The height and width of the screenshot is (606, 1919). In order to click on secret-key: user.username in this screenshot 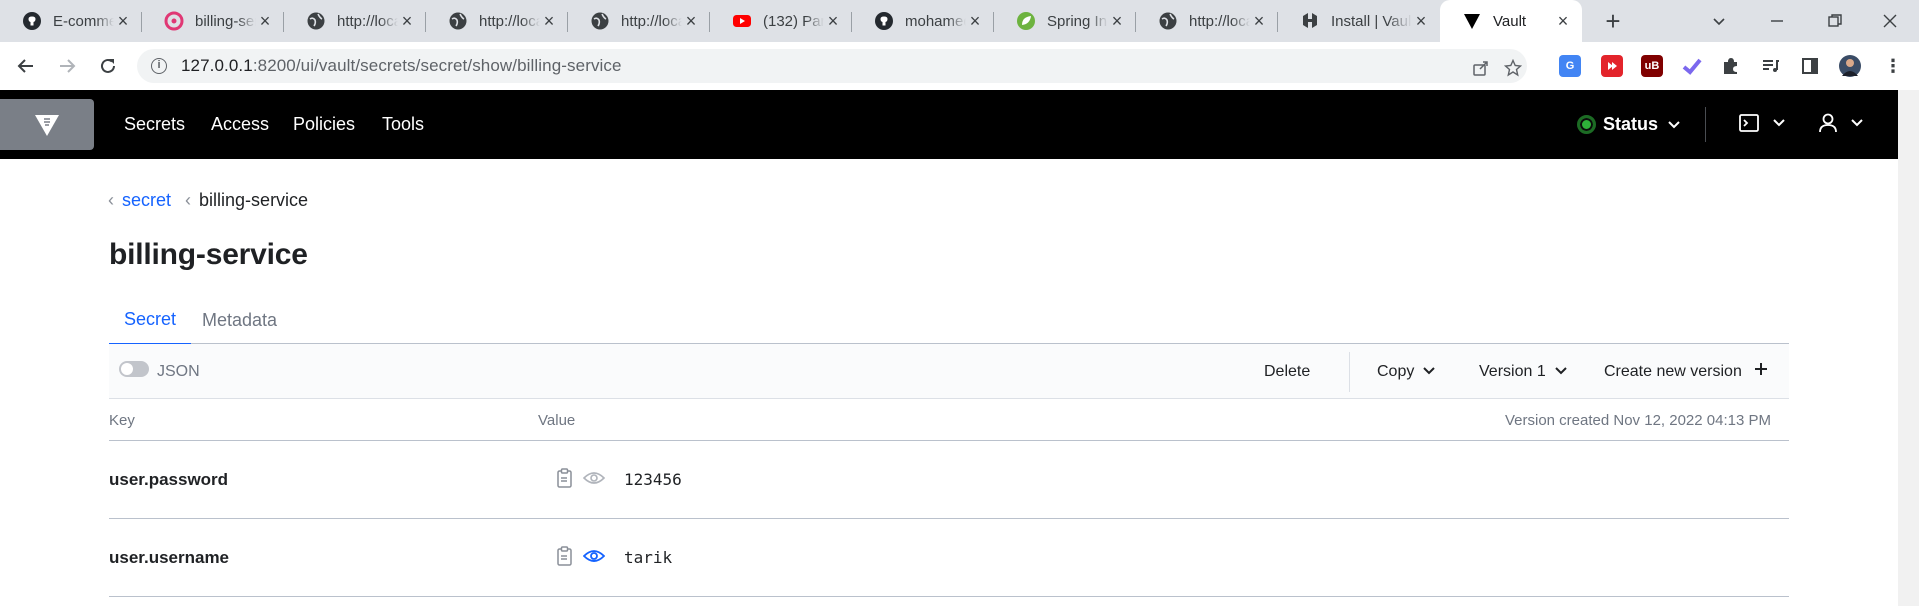, I will do `click(169, 557)`.